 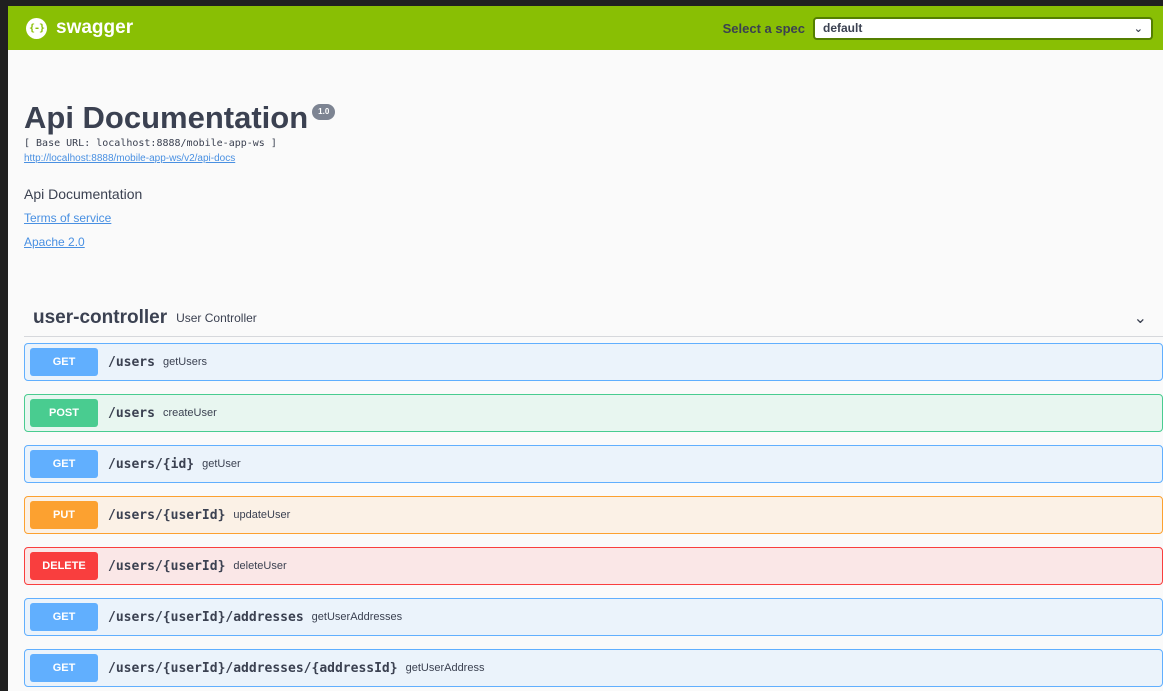 What do you see at coordinates (216, 317) in the screenshot?
I see `tag-description: User Controller` at bounding box center [216, 317].